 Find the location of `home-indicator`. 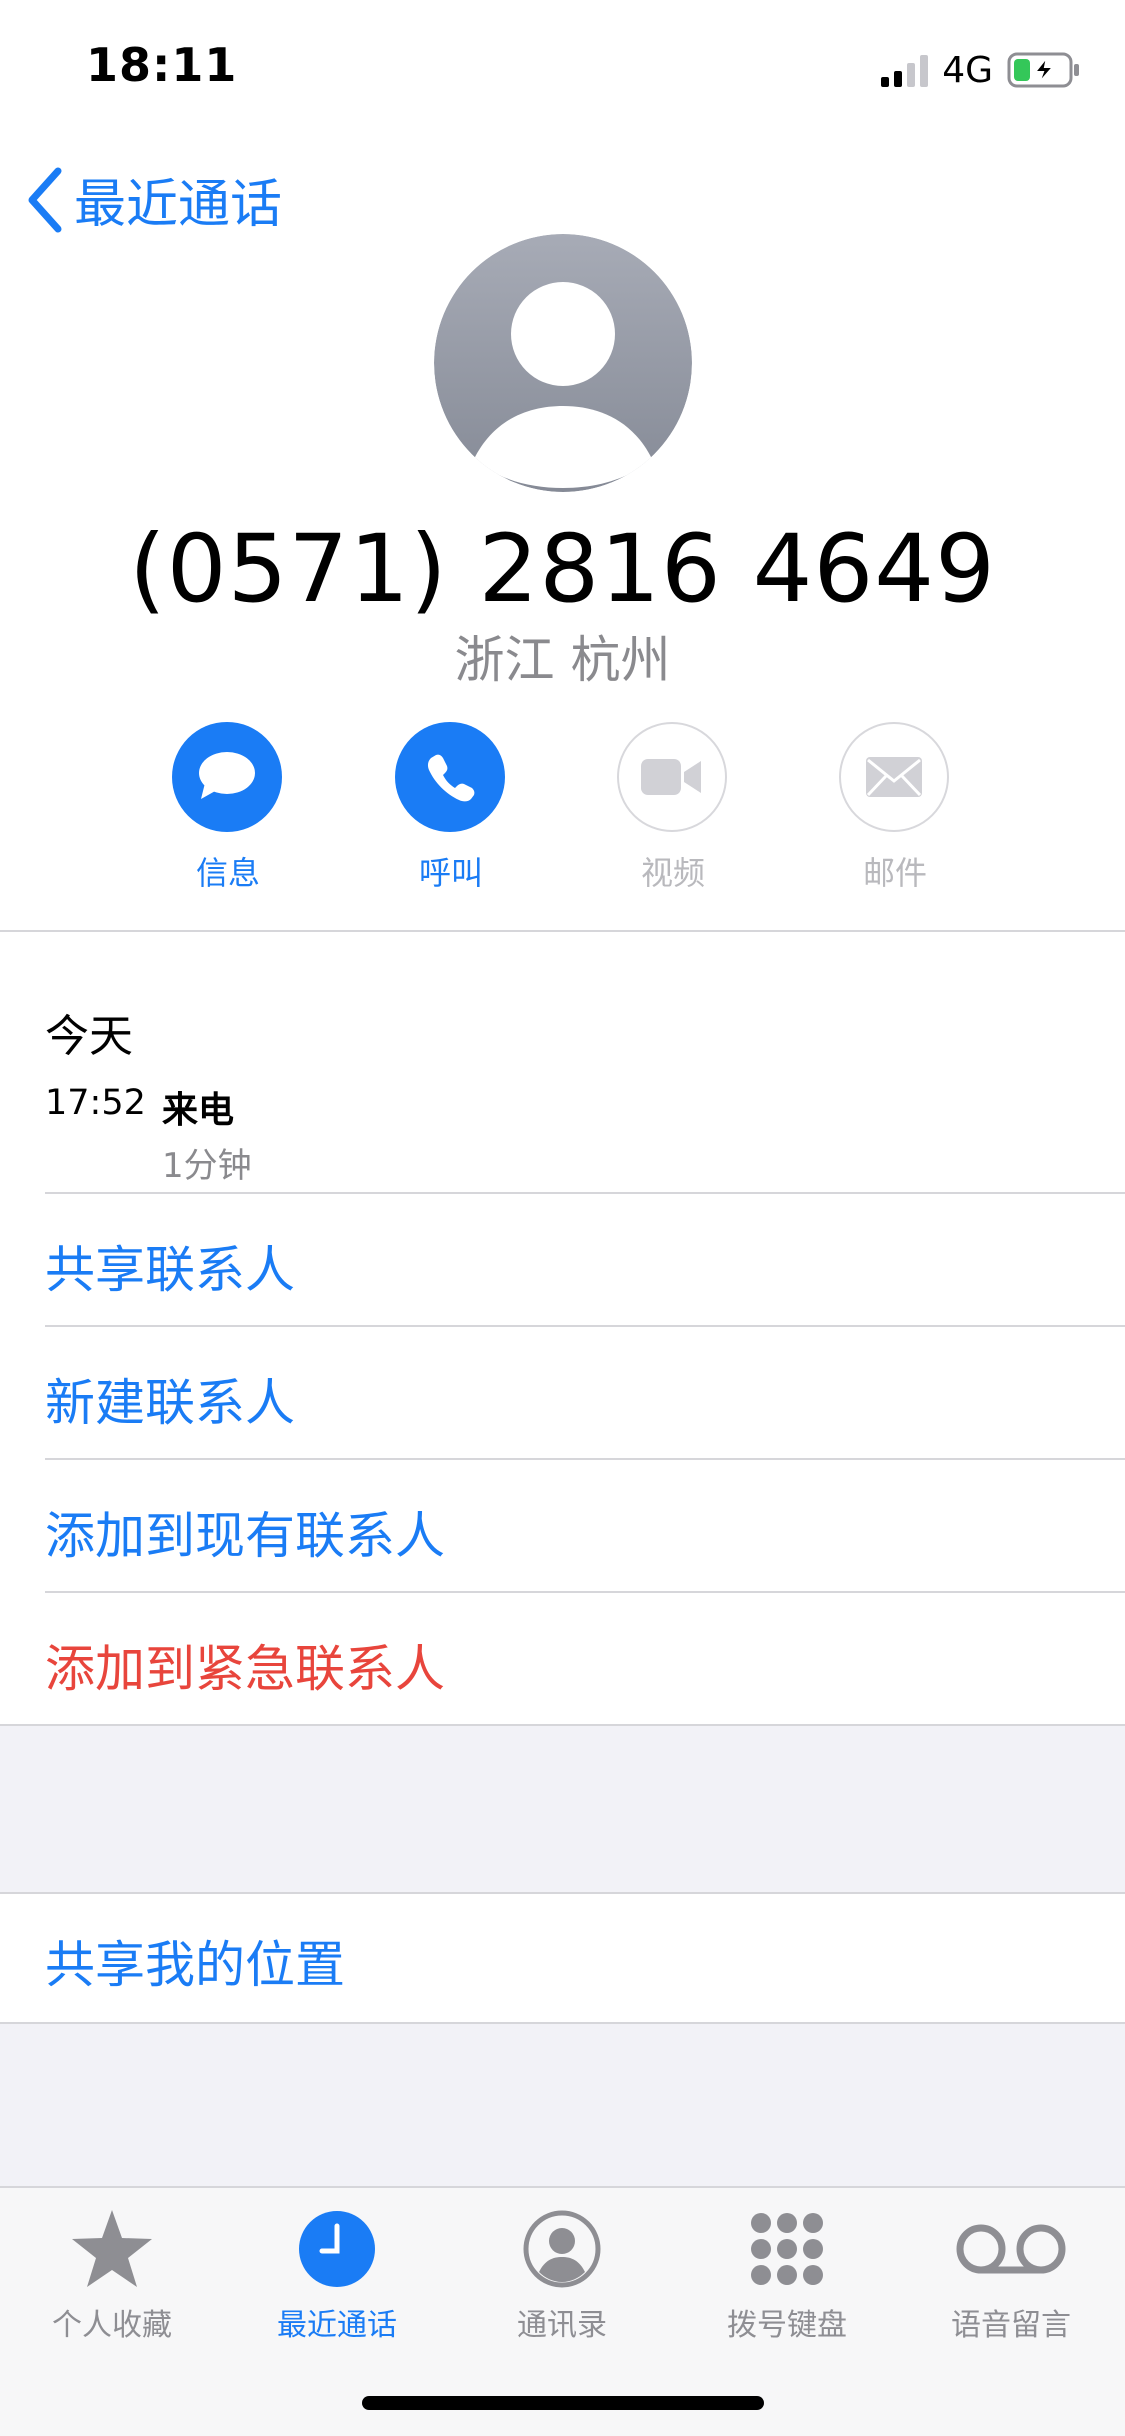

home-indicator is located at coordinates (563, 2403).